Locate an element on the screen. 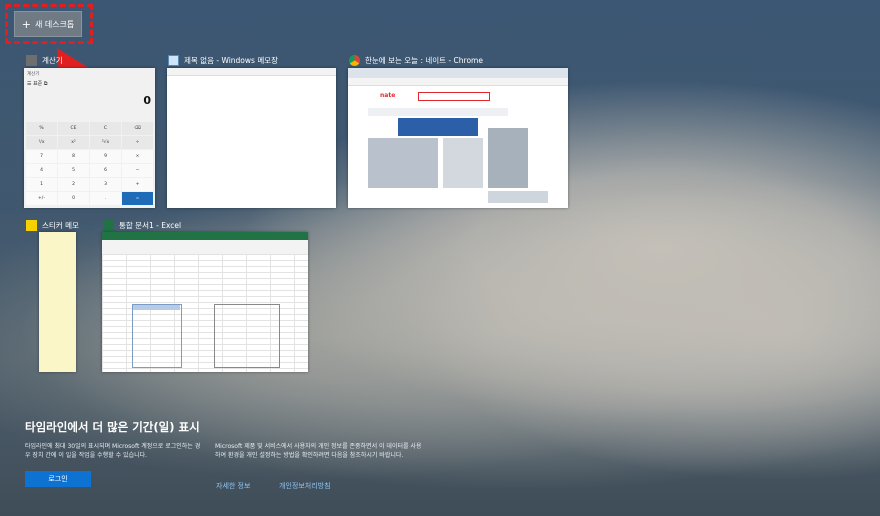 The height and width of the screenshot is (516, 880). sticky-notes-thumbnail is located at coordinates (57, 302).